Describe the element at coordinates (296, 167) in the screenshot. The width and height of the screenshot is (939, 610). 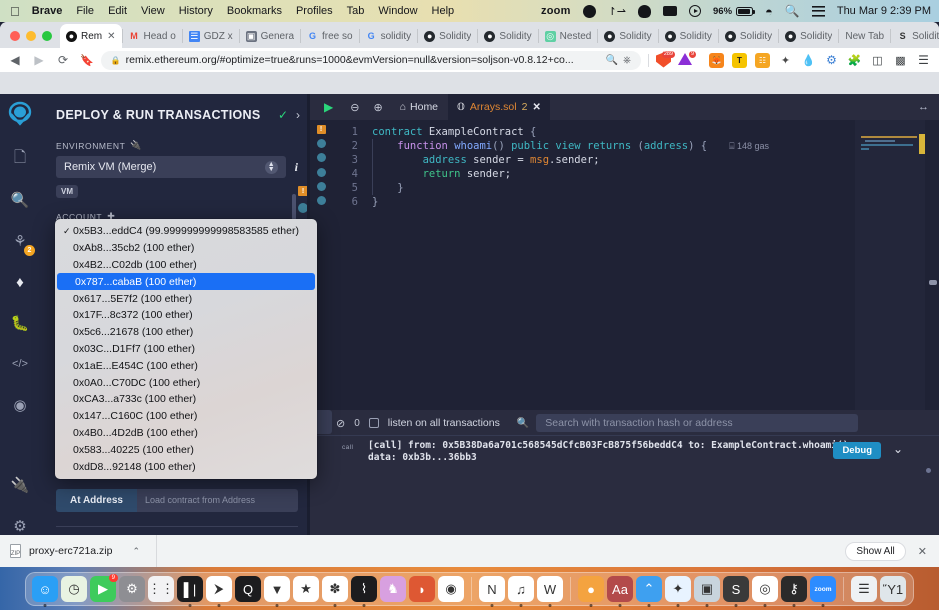
I see `info-icon: i` at that location.